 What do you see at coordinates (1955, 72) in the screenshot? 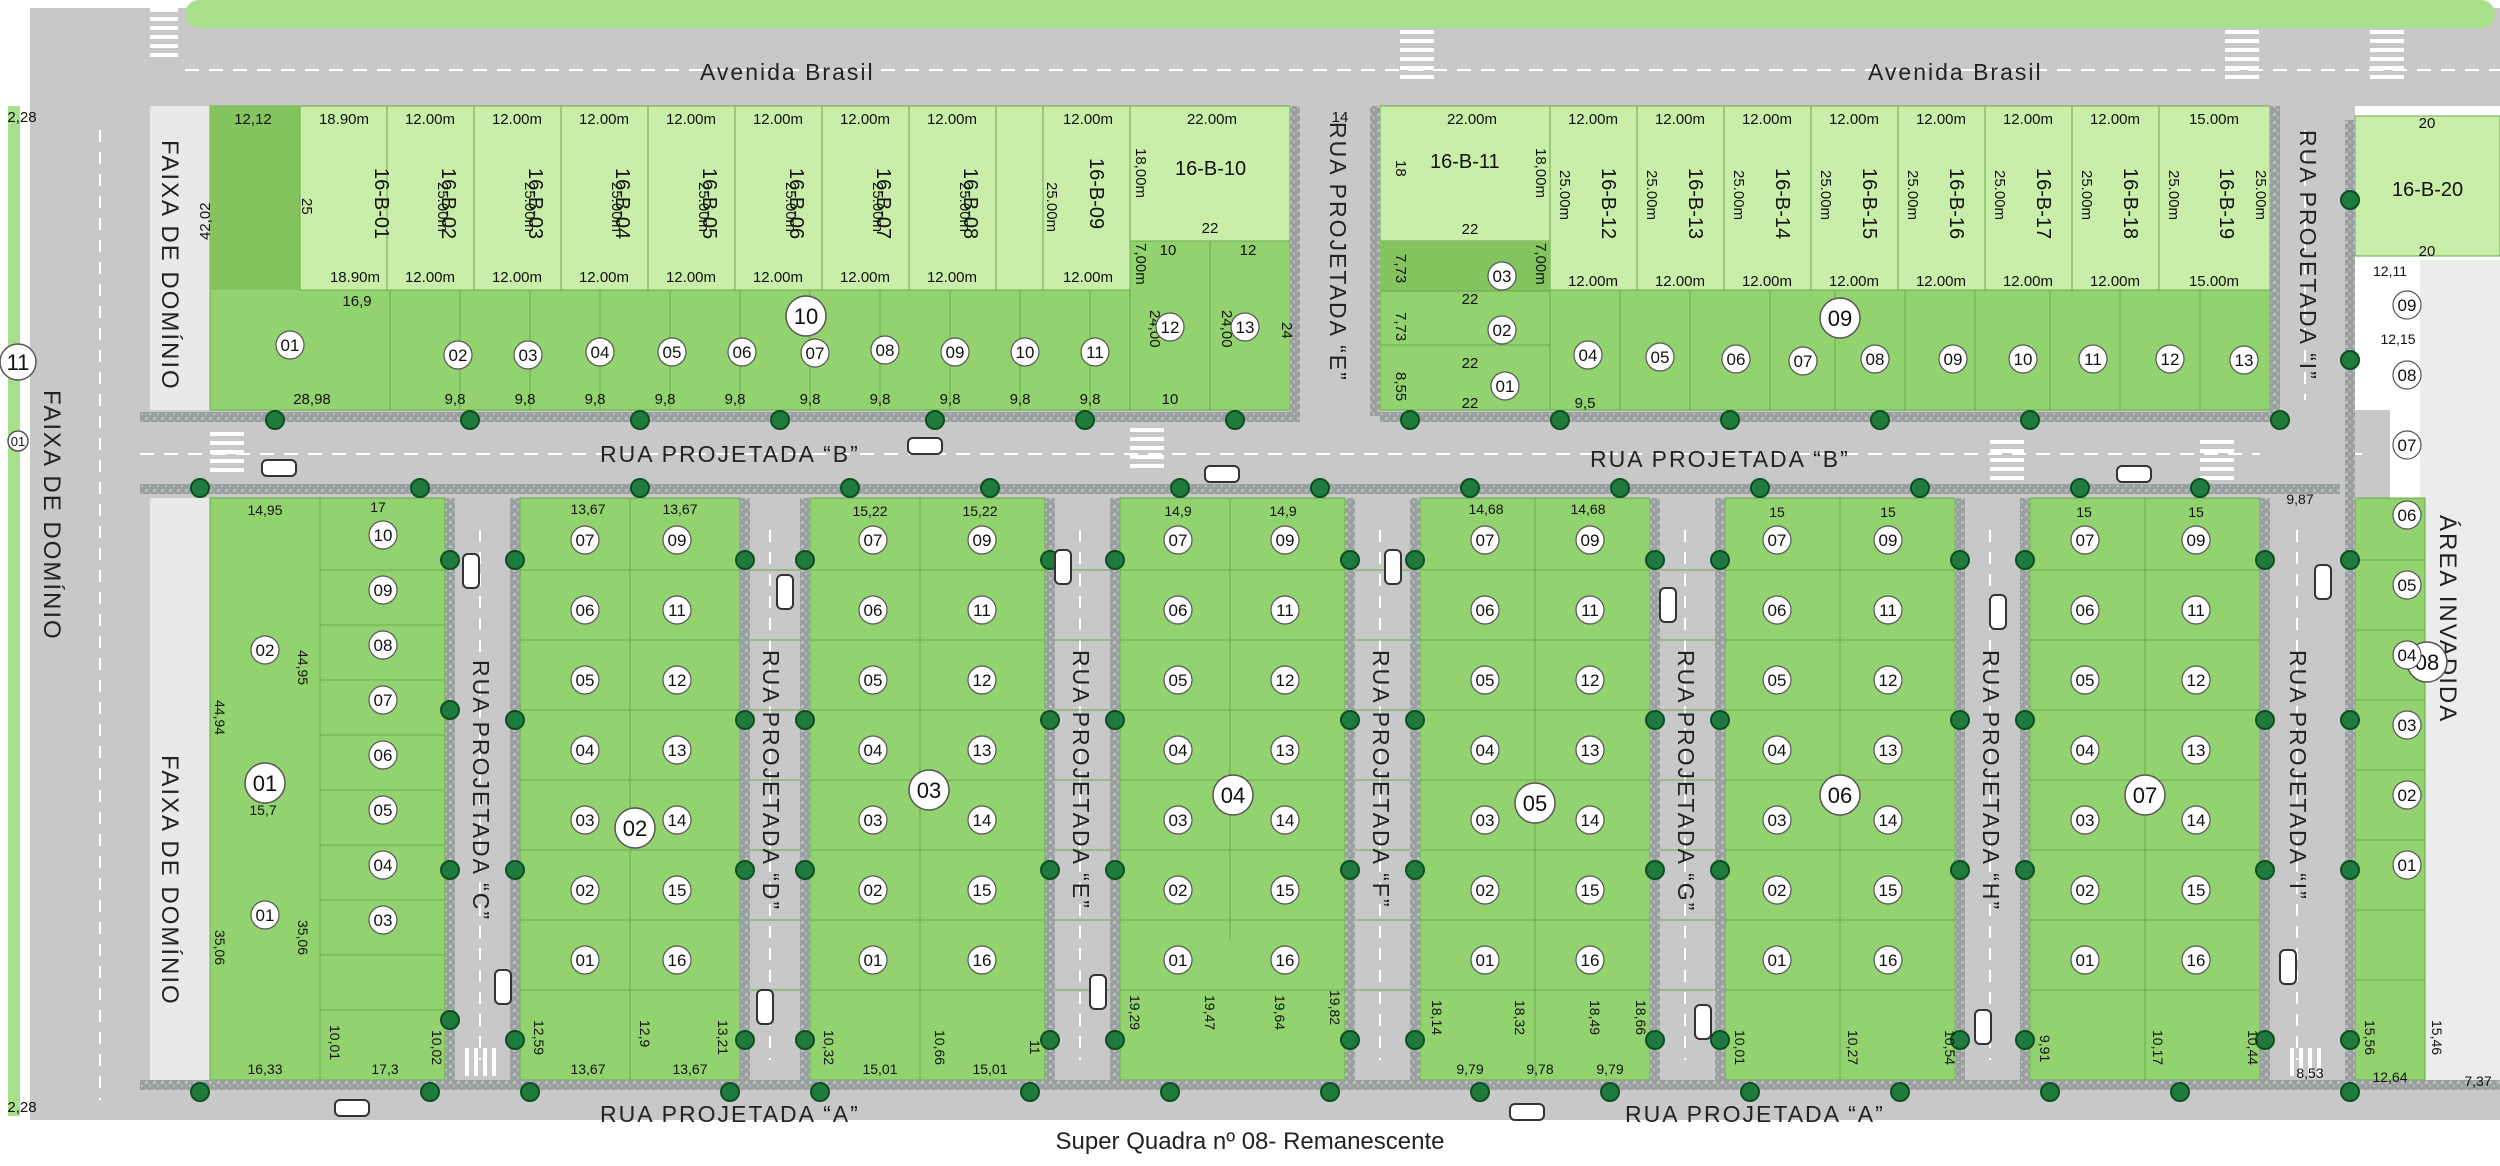
I see `avenida-brasil-label-2: Avenida Brasil` at bounding box center [1955, 72].